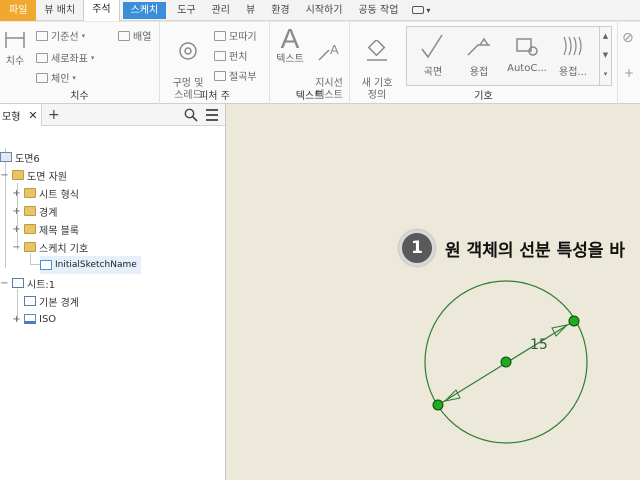  Describe the element at coordinates (56, 77) in the screenshot. I see `chain-button: 체인 ▾` at that location.